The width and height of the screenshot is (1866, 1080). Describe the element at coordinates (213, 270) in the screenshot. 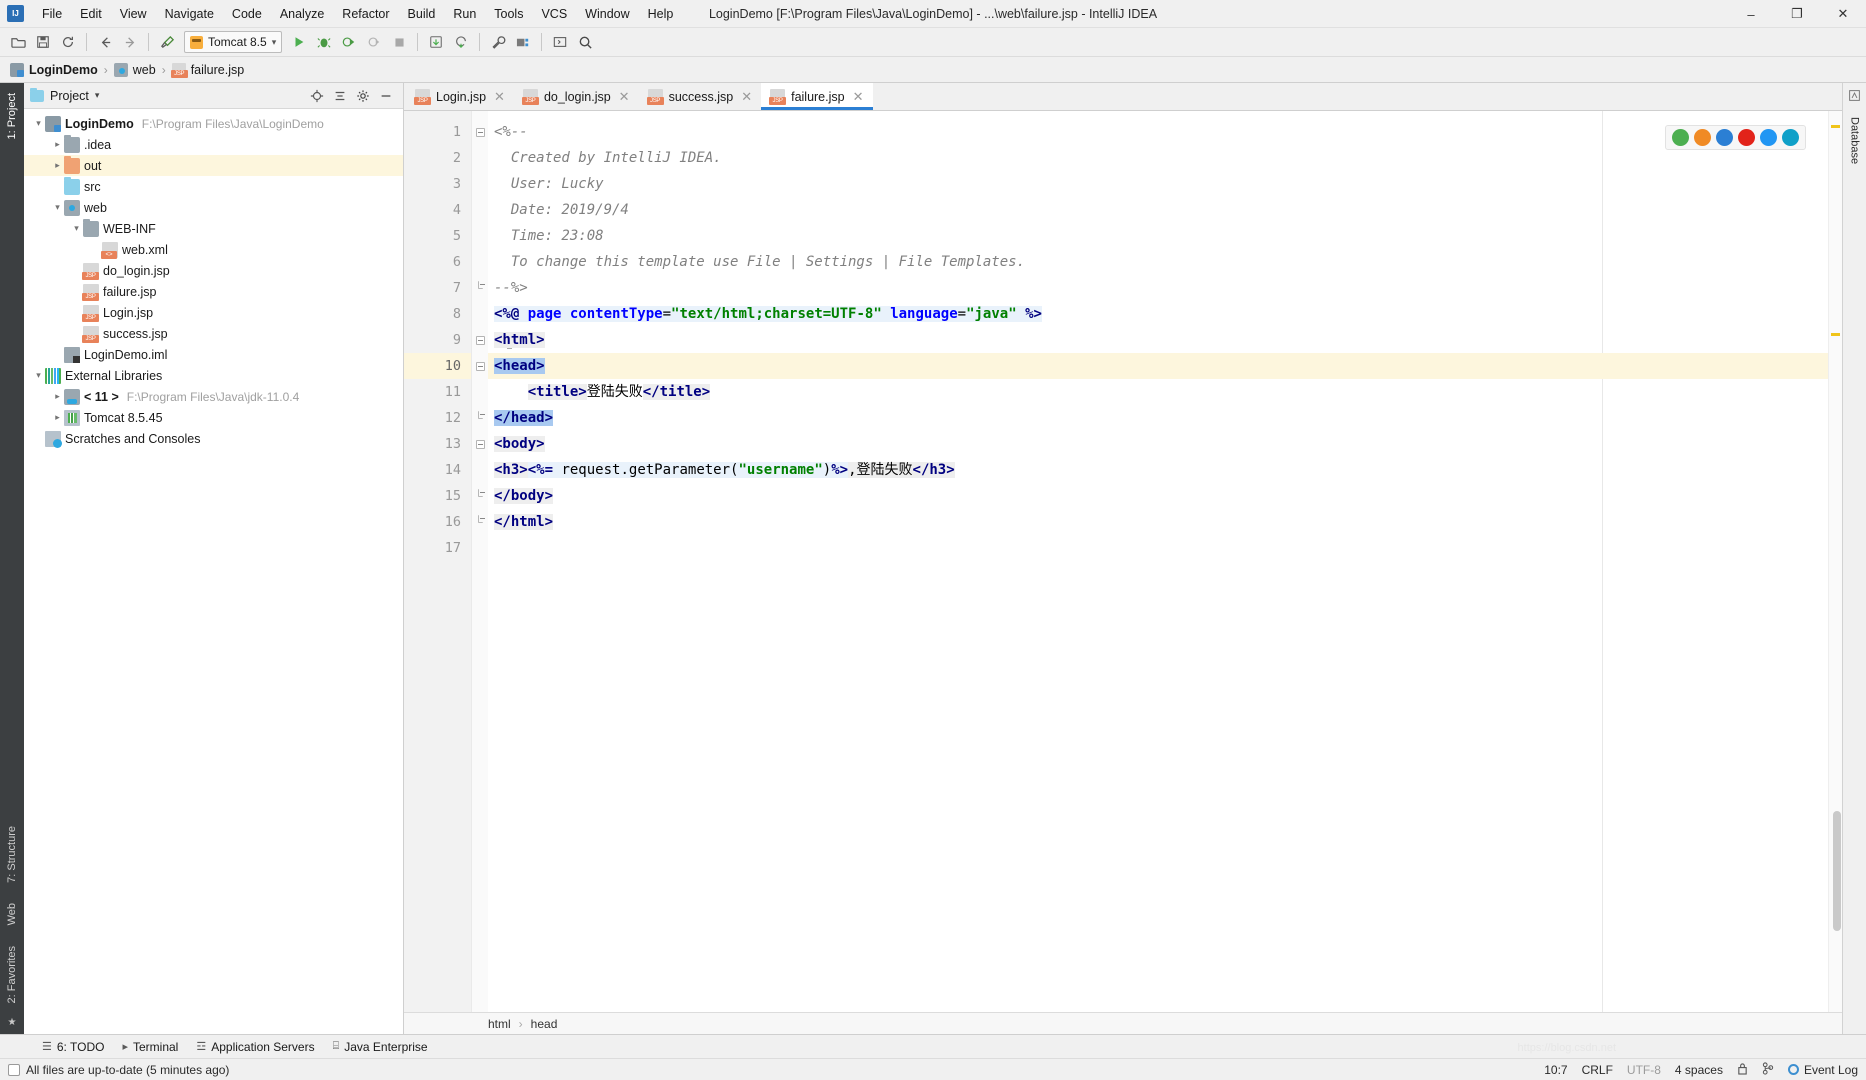

I see `tree-node-do-login-jsp: do_login.jsp` at that location.